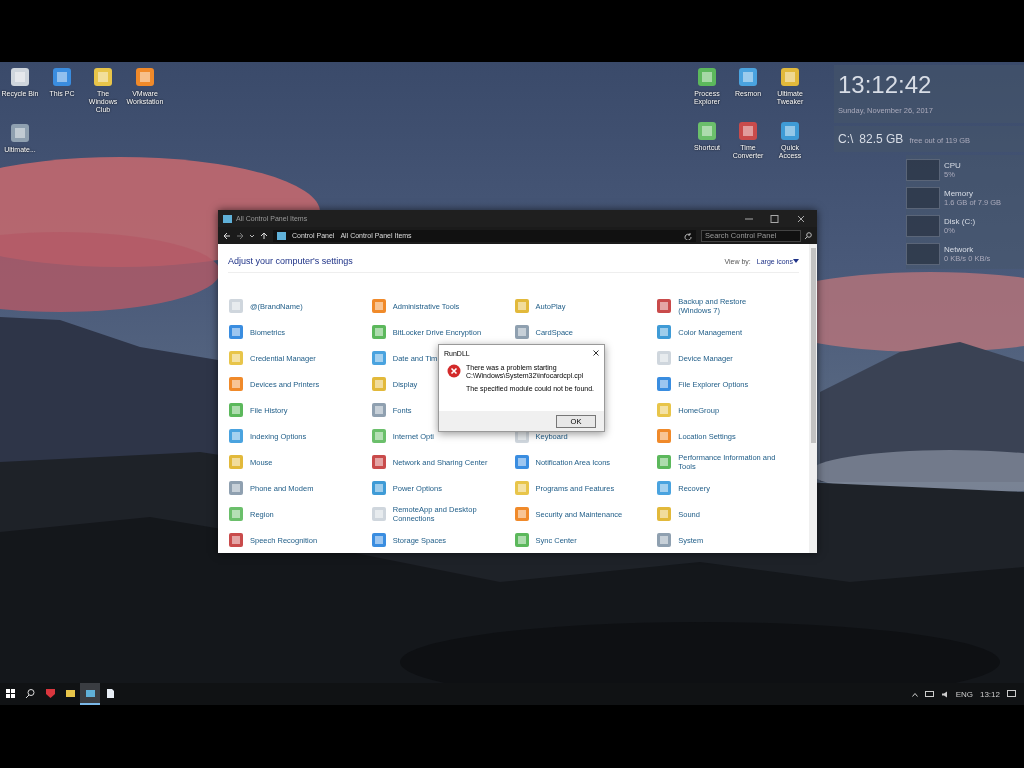  I want to click on drive-label: C:\, so click(846, 139).